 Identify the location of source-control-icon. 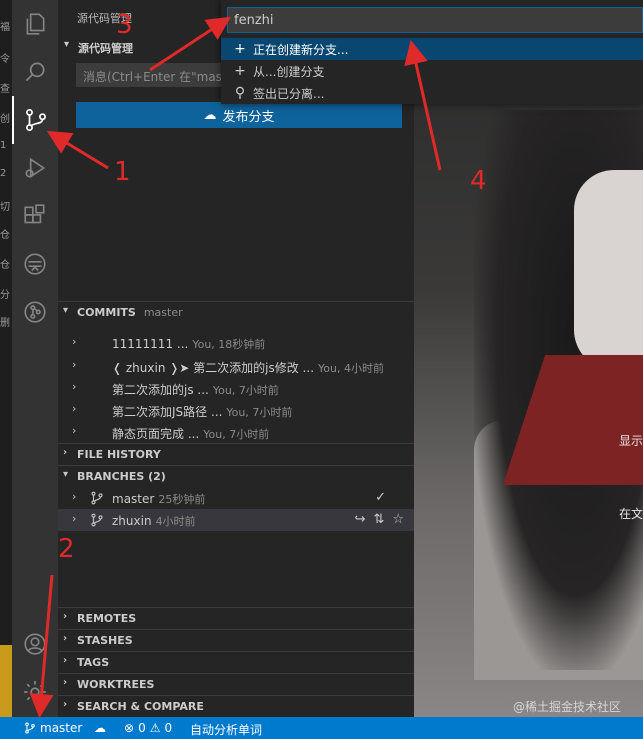
(35, 120).